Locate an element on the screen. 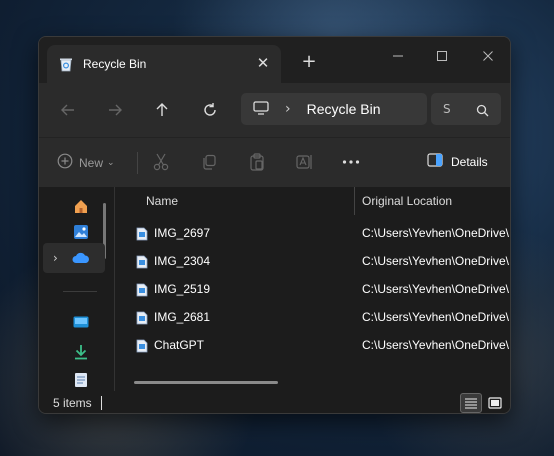 The image size is (554, 456). file-row: IMG_2519 C:\Users\Yevhen\OneDrive\I is located at coordinates (313, 289).